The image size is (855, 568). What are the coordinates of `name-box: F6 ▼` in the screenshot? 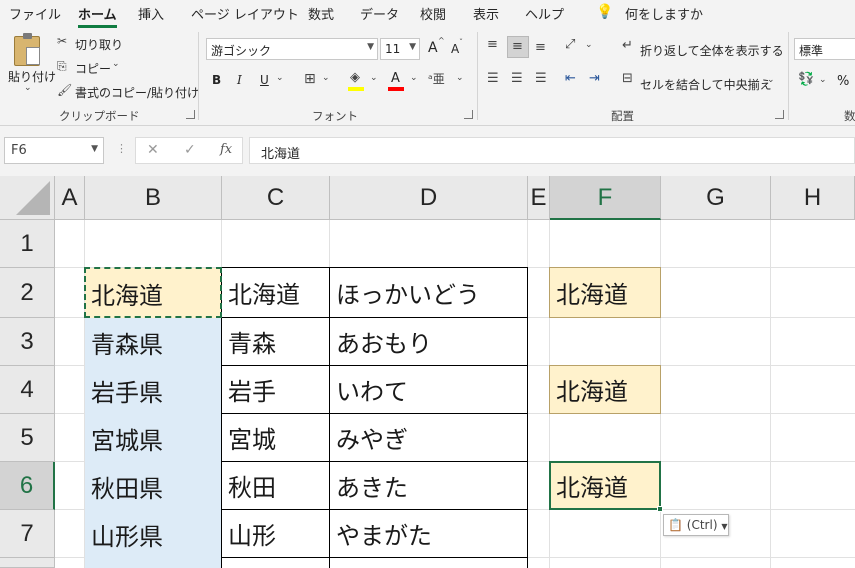 It's located at (54, 150).